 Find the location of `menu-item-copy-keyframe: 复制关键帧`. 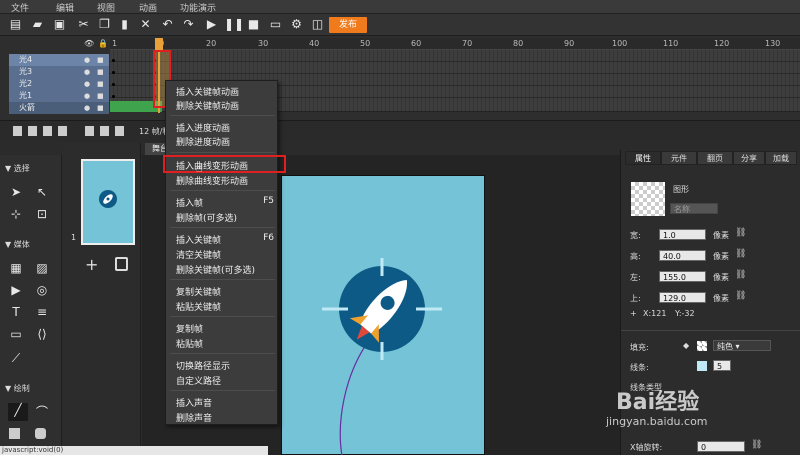

menu-item-copy-keyframe: 复制关键帧 is located at coordinates (198, 291).